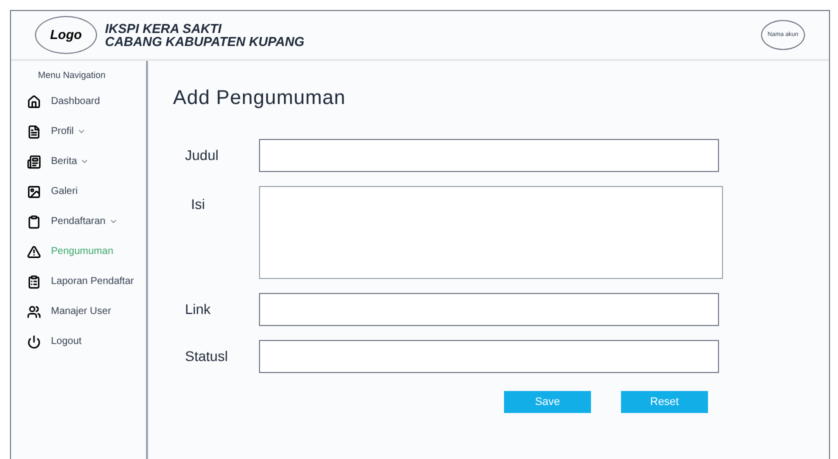 Image resolution: width=838 pixels, height=459 pixels. What do you see at coordinates (206, 356) in the screenshot?
I see `field-label: Statusl` at bounding box center [206, 356].